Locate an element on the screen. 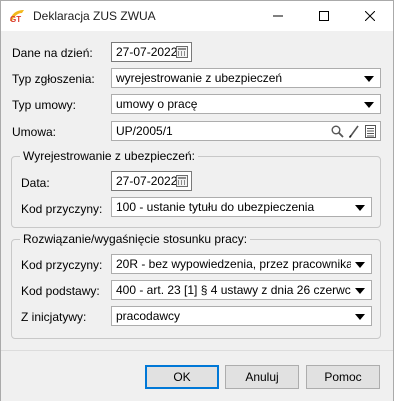 The height and width of the screenshot is (401, 394). window-title: Deklaracja ZUS ZWUA is located at coordinates (94, 16).